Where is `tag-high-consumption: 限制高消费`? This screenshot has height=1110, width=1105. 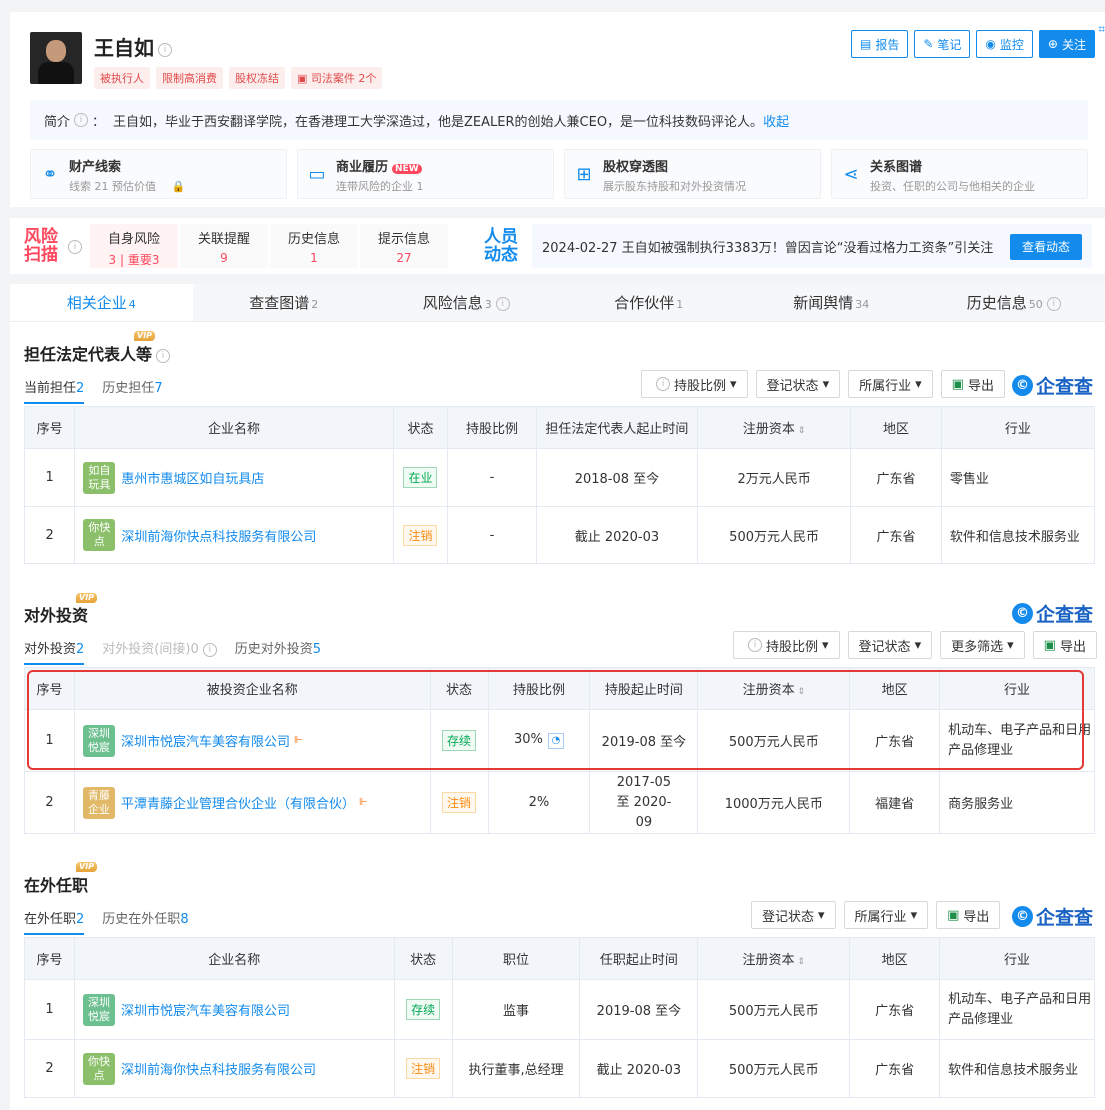 tag-high-consumption: 限制高消费 is located at coordinates (189, 78).